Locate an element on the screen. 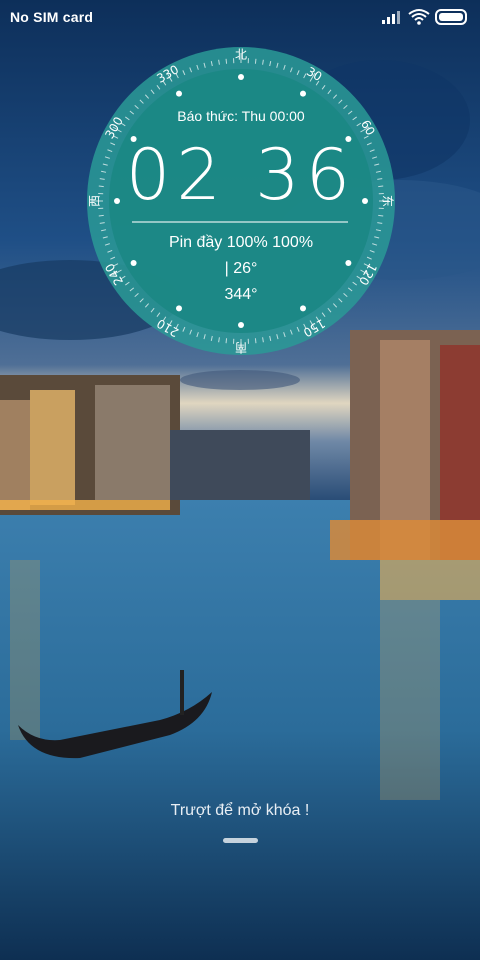 Image resolution: width=480 pixels, height=960 pixels. battery-icon is located at coordinates (451, 17).